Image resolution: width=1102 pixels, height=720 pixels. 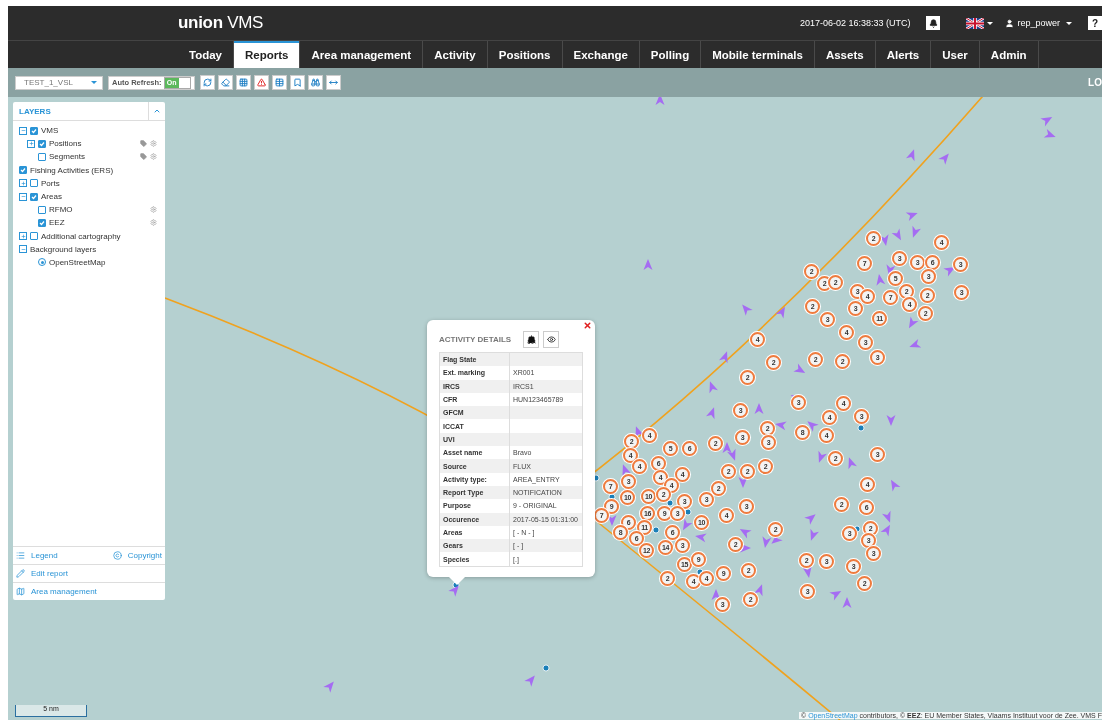 What do you see at coordinates (457, 581) in the screenshot?
I see `popup-pointer` at bounding box center [457, 581].